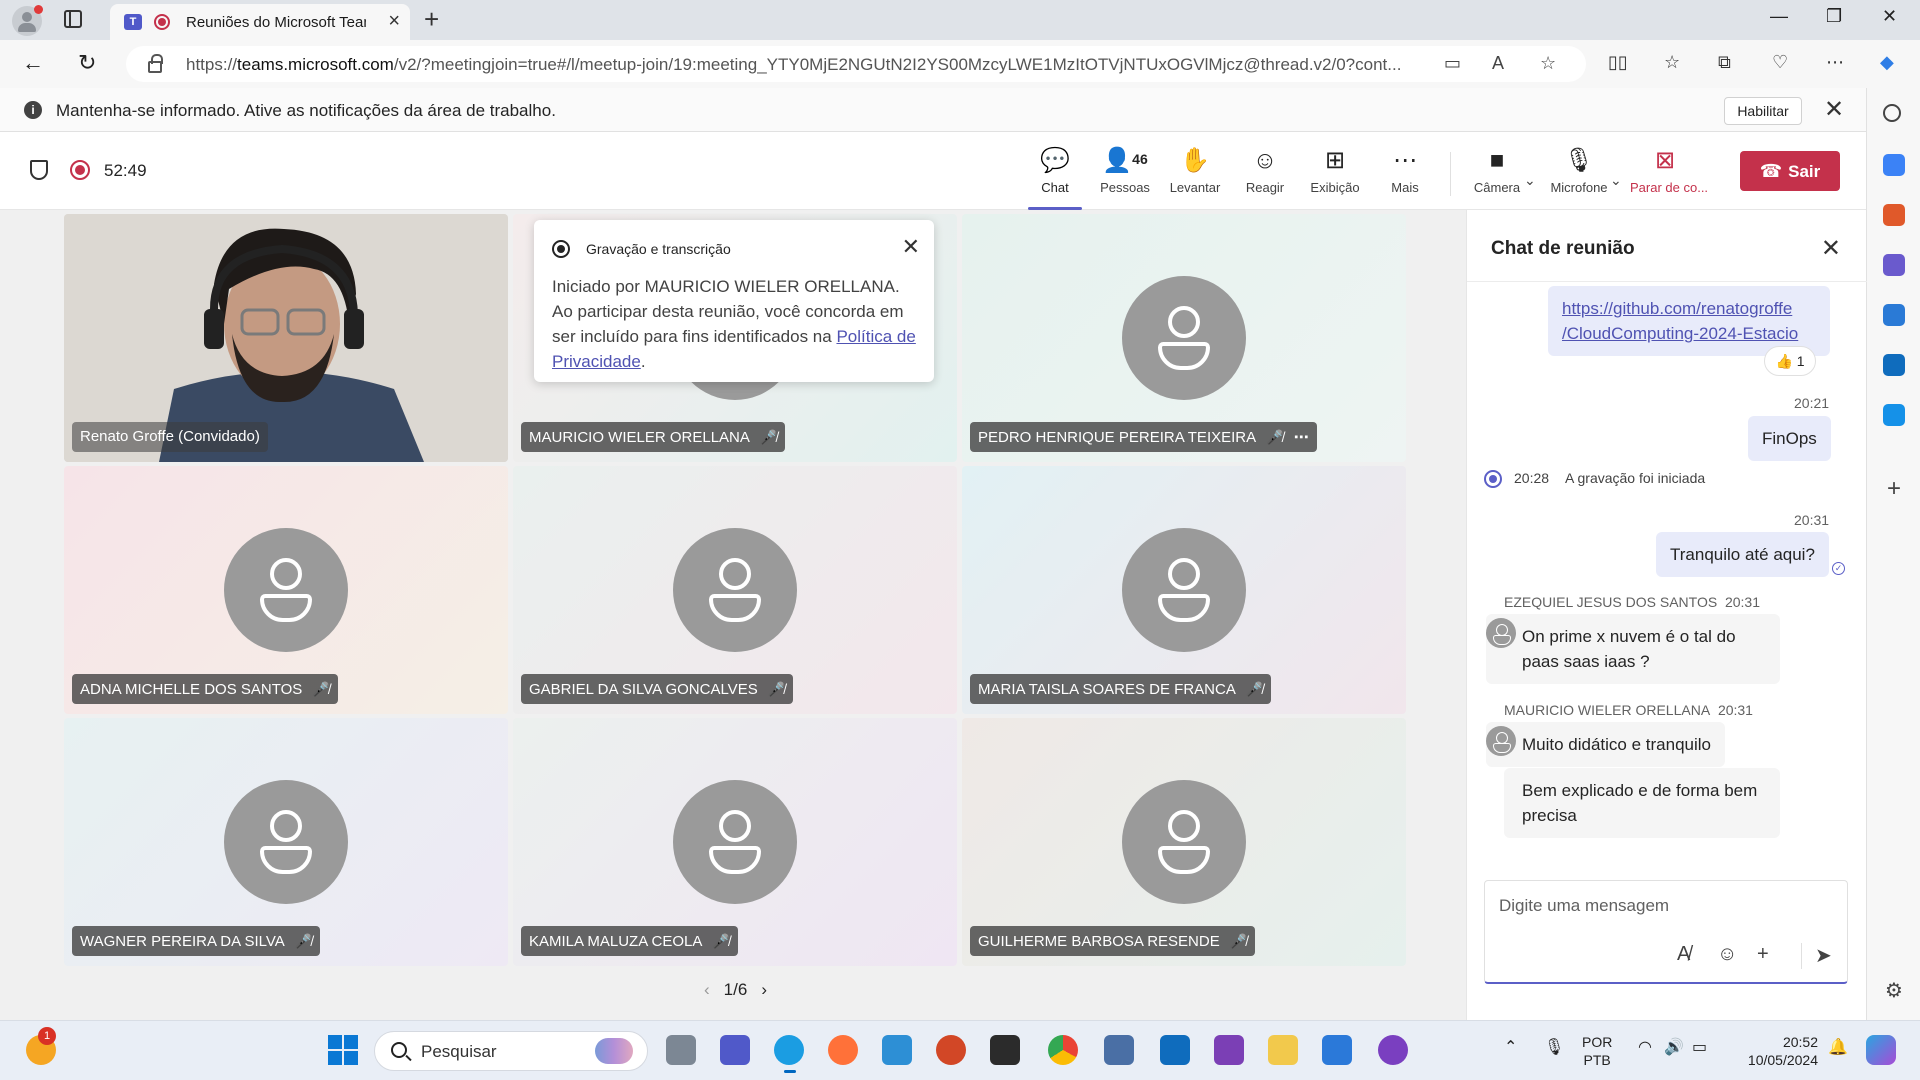  Describe the element at coordinates (1664, 906) in the screenshot. I see `message-input` at that location.